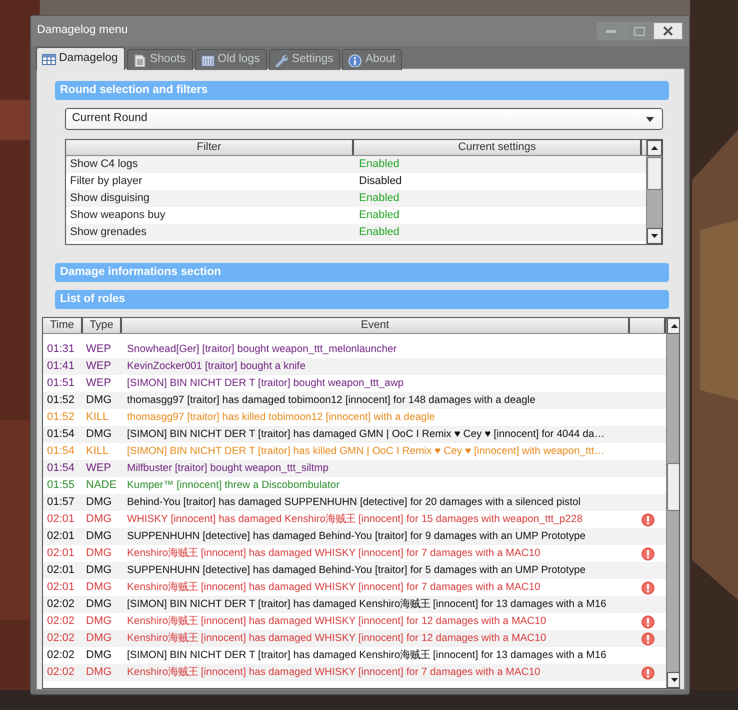 Image resolution: width=738 pixels, height=710 pixels. I want to click on type-cell-text: NADE, so click(101, 485).